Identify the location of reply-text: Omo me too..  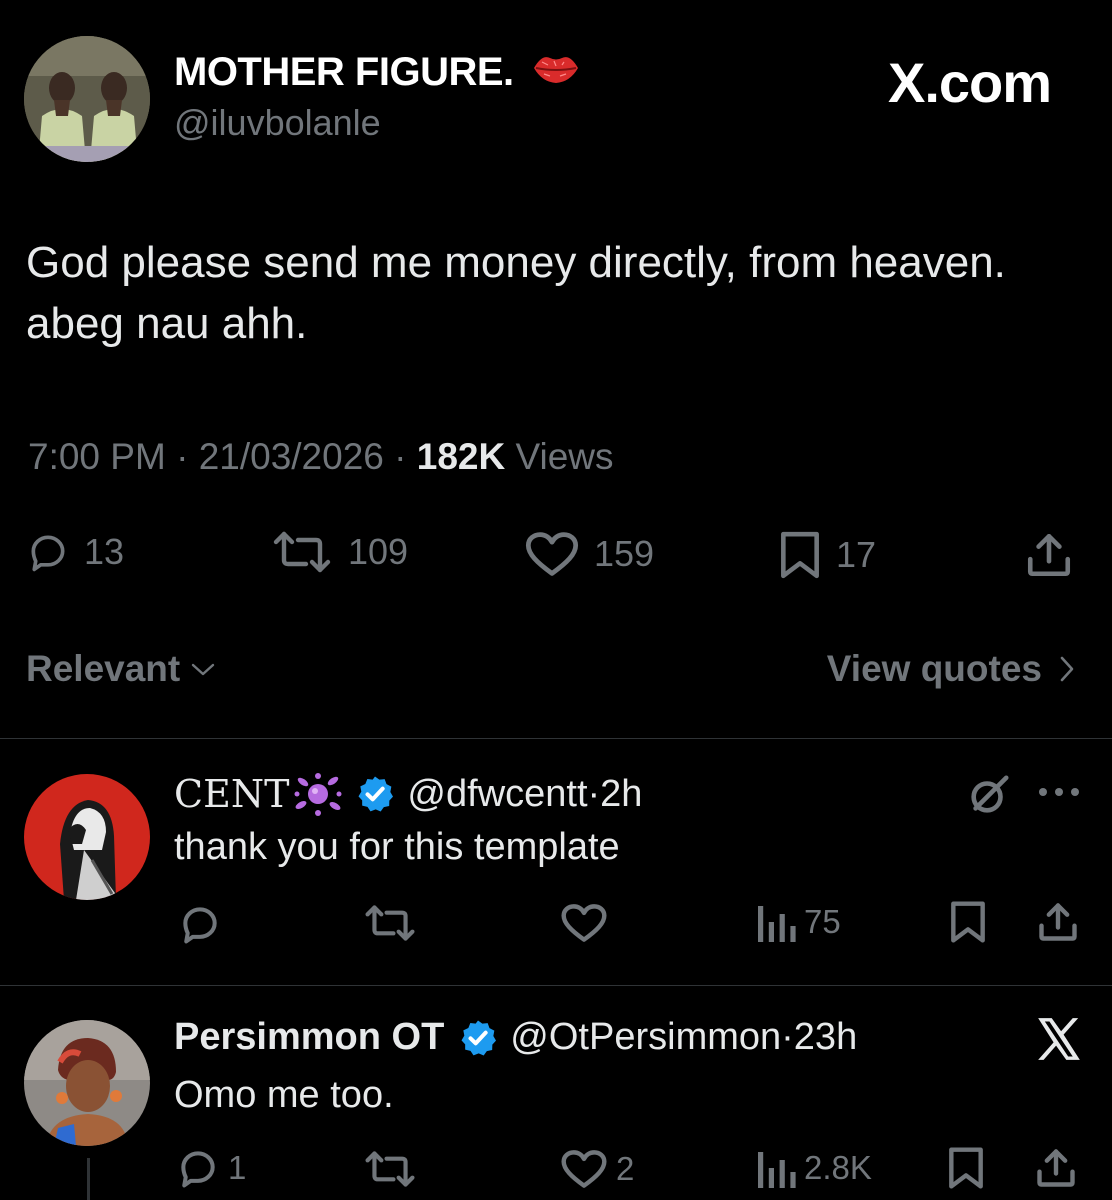
(284, 1095).